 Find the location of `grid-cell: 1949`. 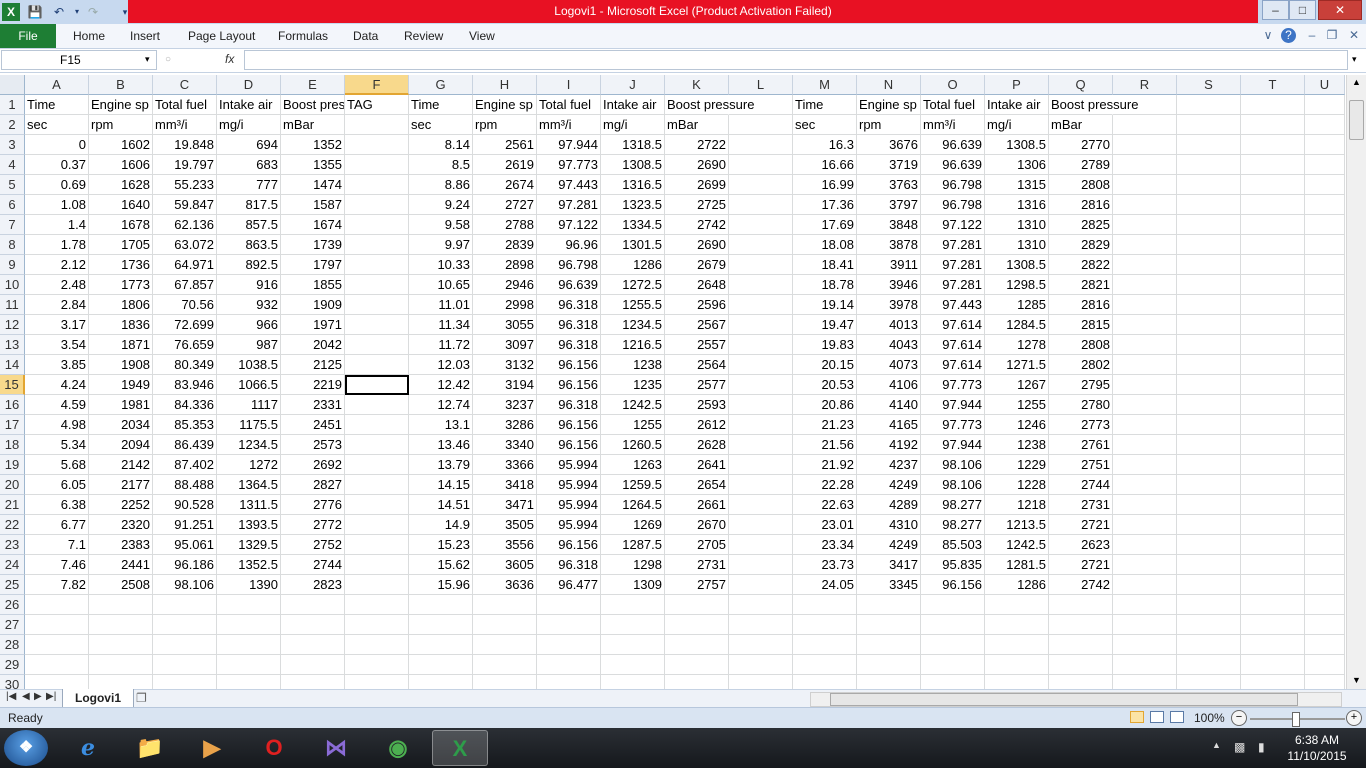

grid-cell: 1949 is located at coordinates (121, 385).